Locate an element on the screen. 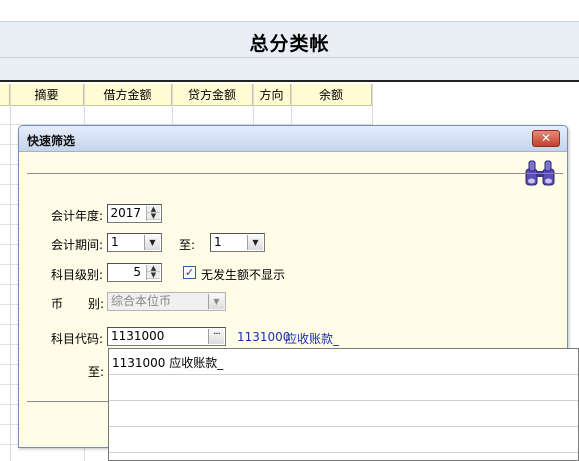 This screenshot has width=579, height=461. report-title: 总分类帐 is located at coordinates (289, 44).